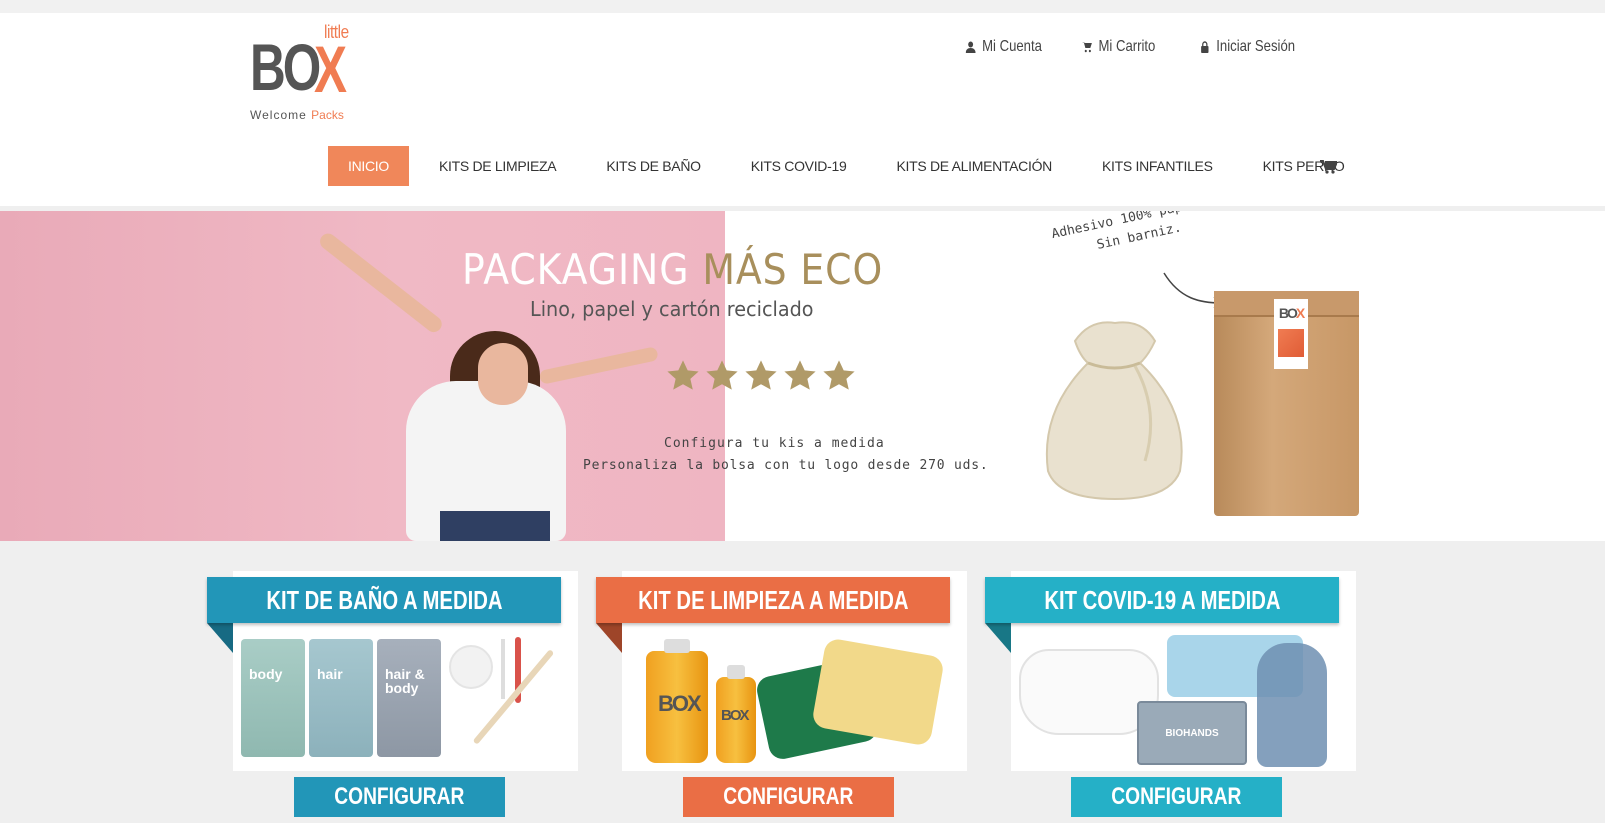 This screenshot has height=823, width=1605. Describe the element at coordinates (266, 674) in the screenshot. I see `pouch-body-label: body` at that location.